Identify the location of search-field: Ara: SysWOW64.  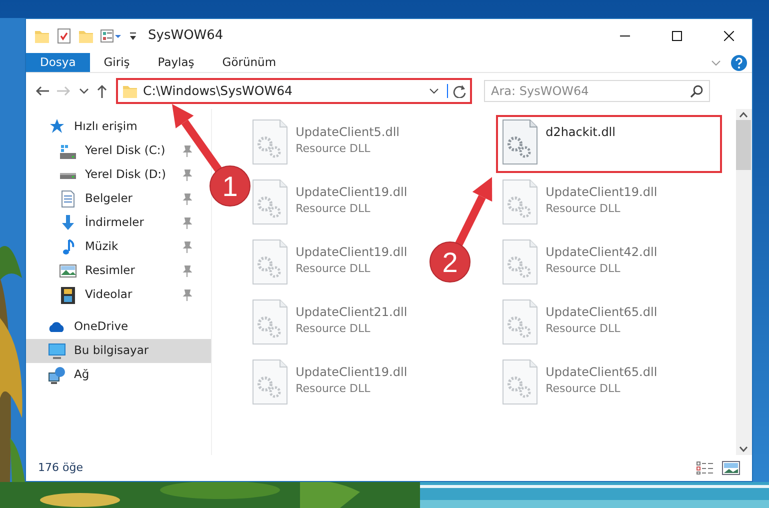
(597, 91).